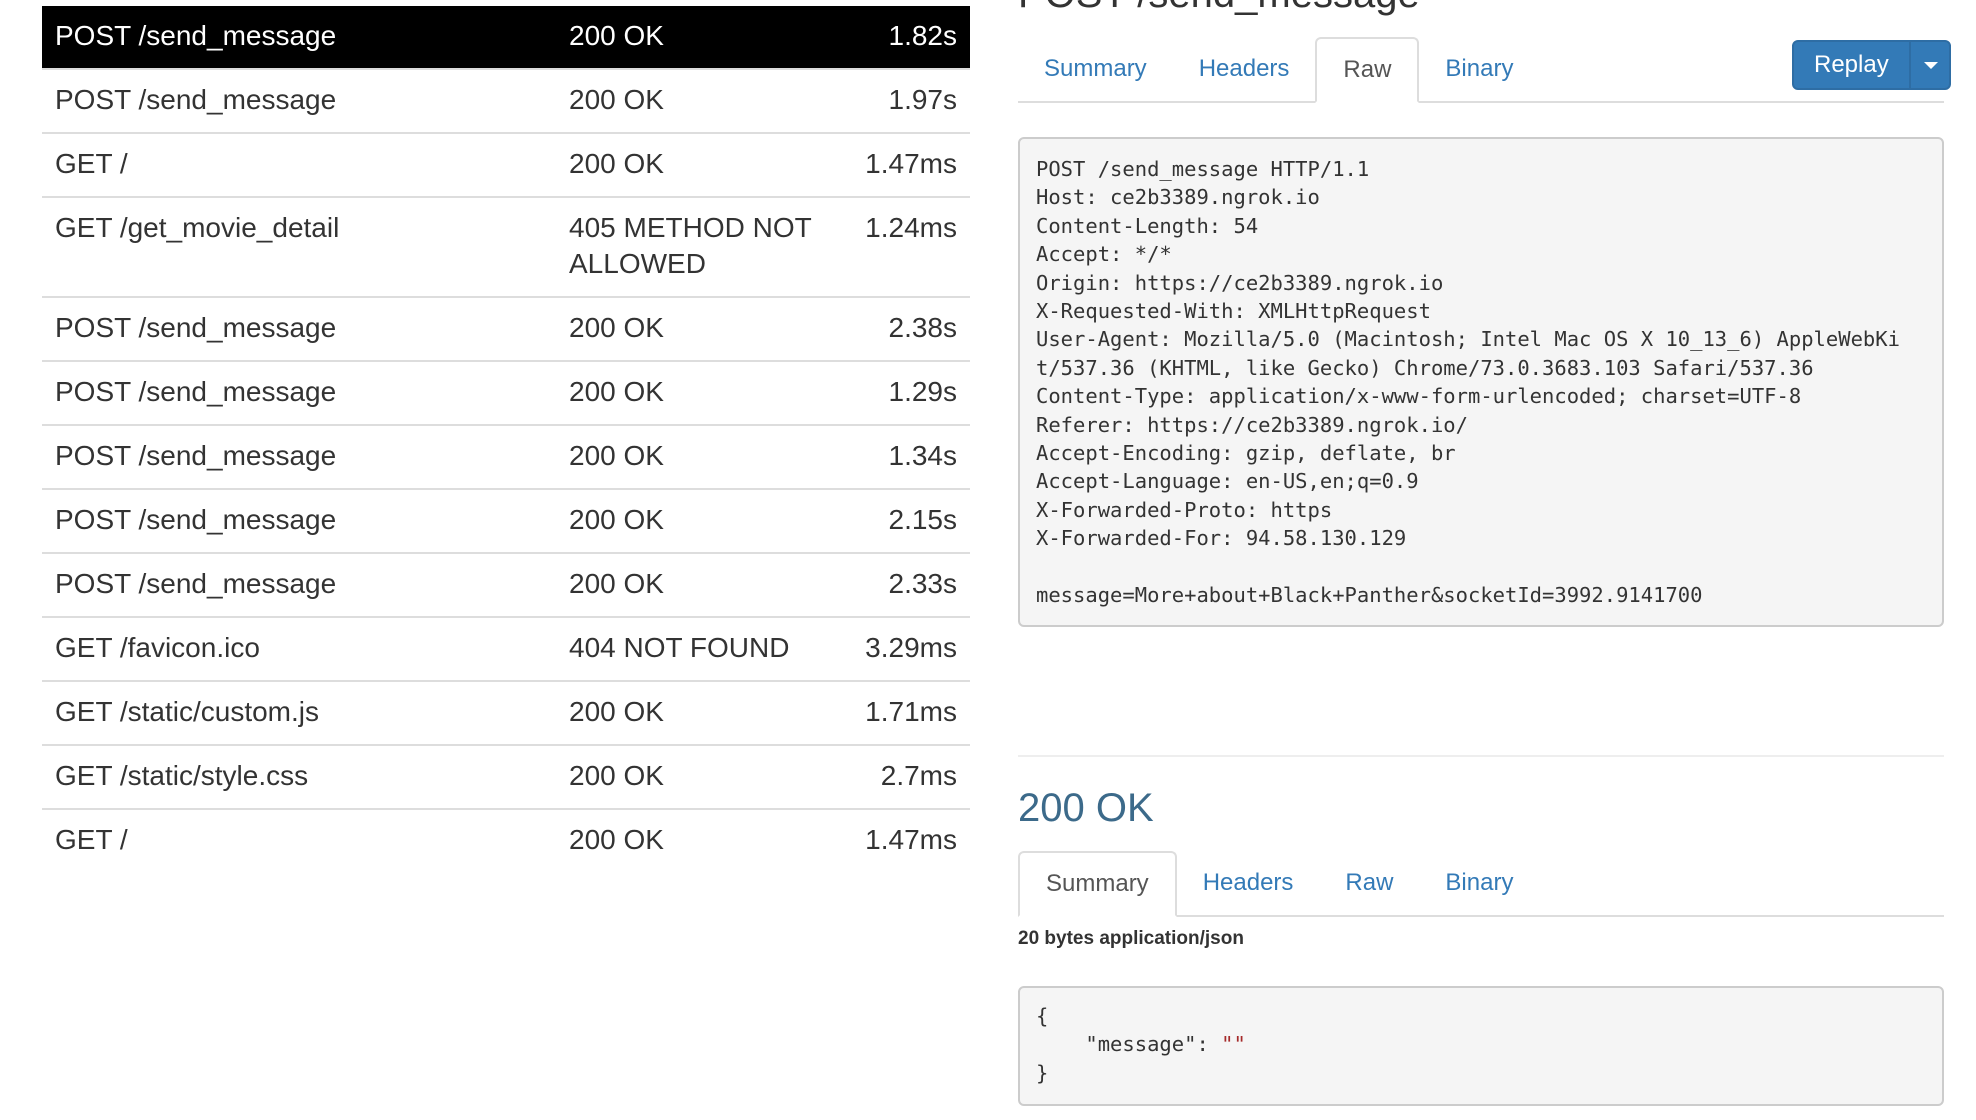 The image size is (1976, 1120). Describe the element at coordinates (1104, 254) in the screenshot. I see `raw-line: Accept: */*` at that location.